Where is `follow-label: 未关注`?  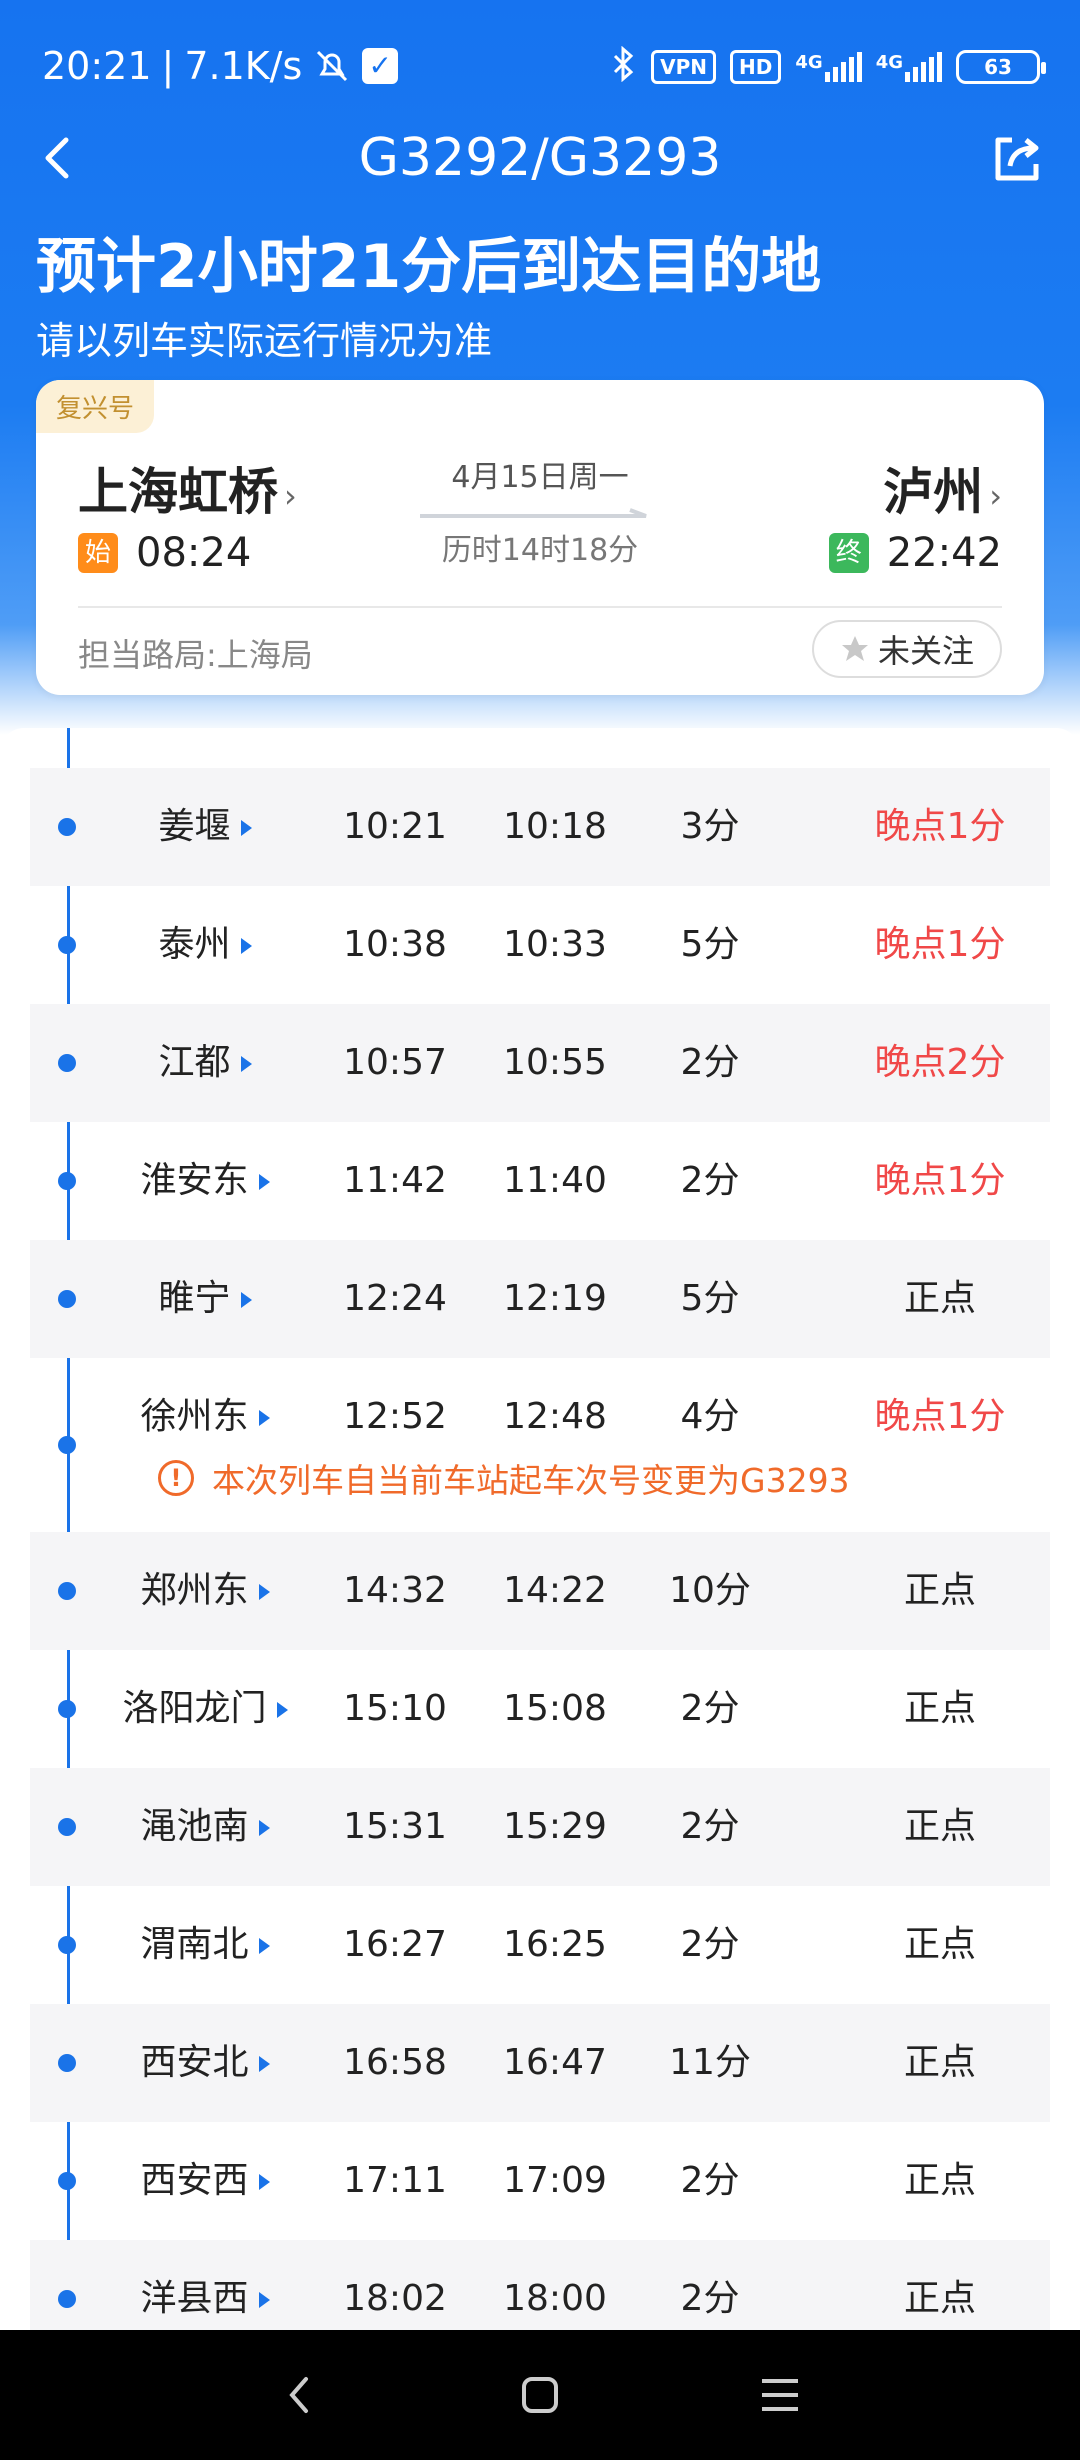 follow-label: 未关注 is located at coordinates (925, 651).